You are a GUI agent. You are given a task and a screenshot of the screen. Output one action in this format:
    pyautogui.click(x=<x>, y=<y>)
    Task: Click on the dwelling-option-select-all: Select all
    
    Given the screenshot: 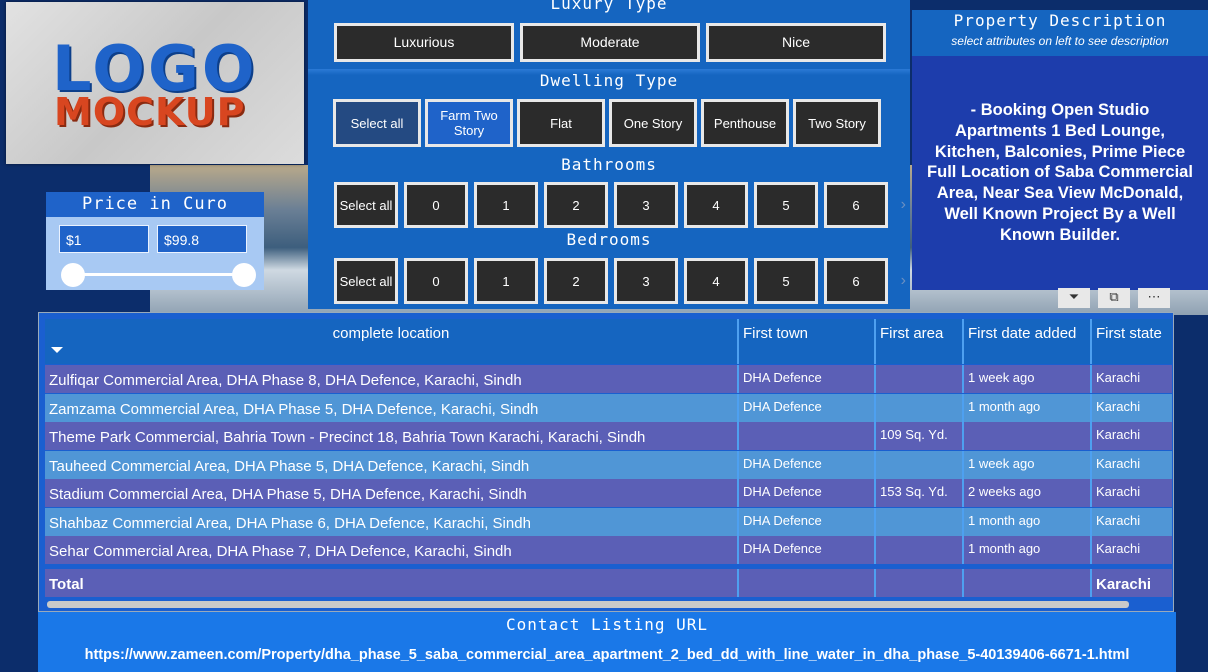 What is the action you would take?
    pyautogui.click(x=377, y=123)
    